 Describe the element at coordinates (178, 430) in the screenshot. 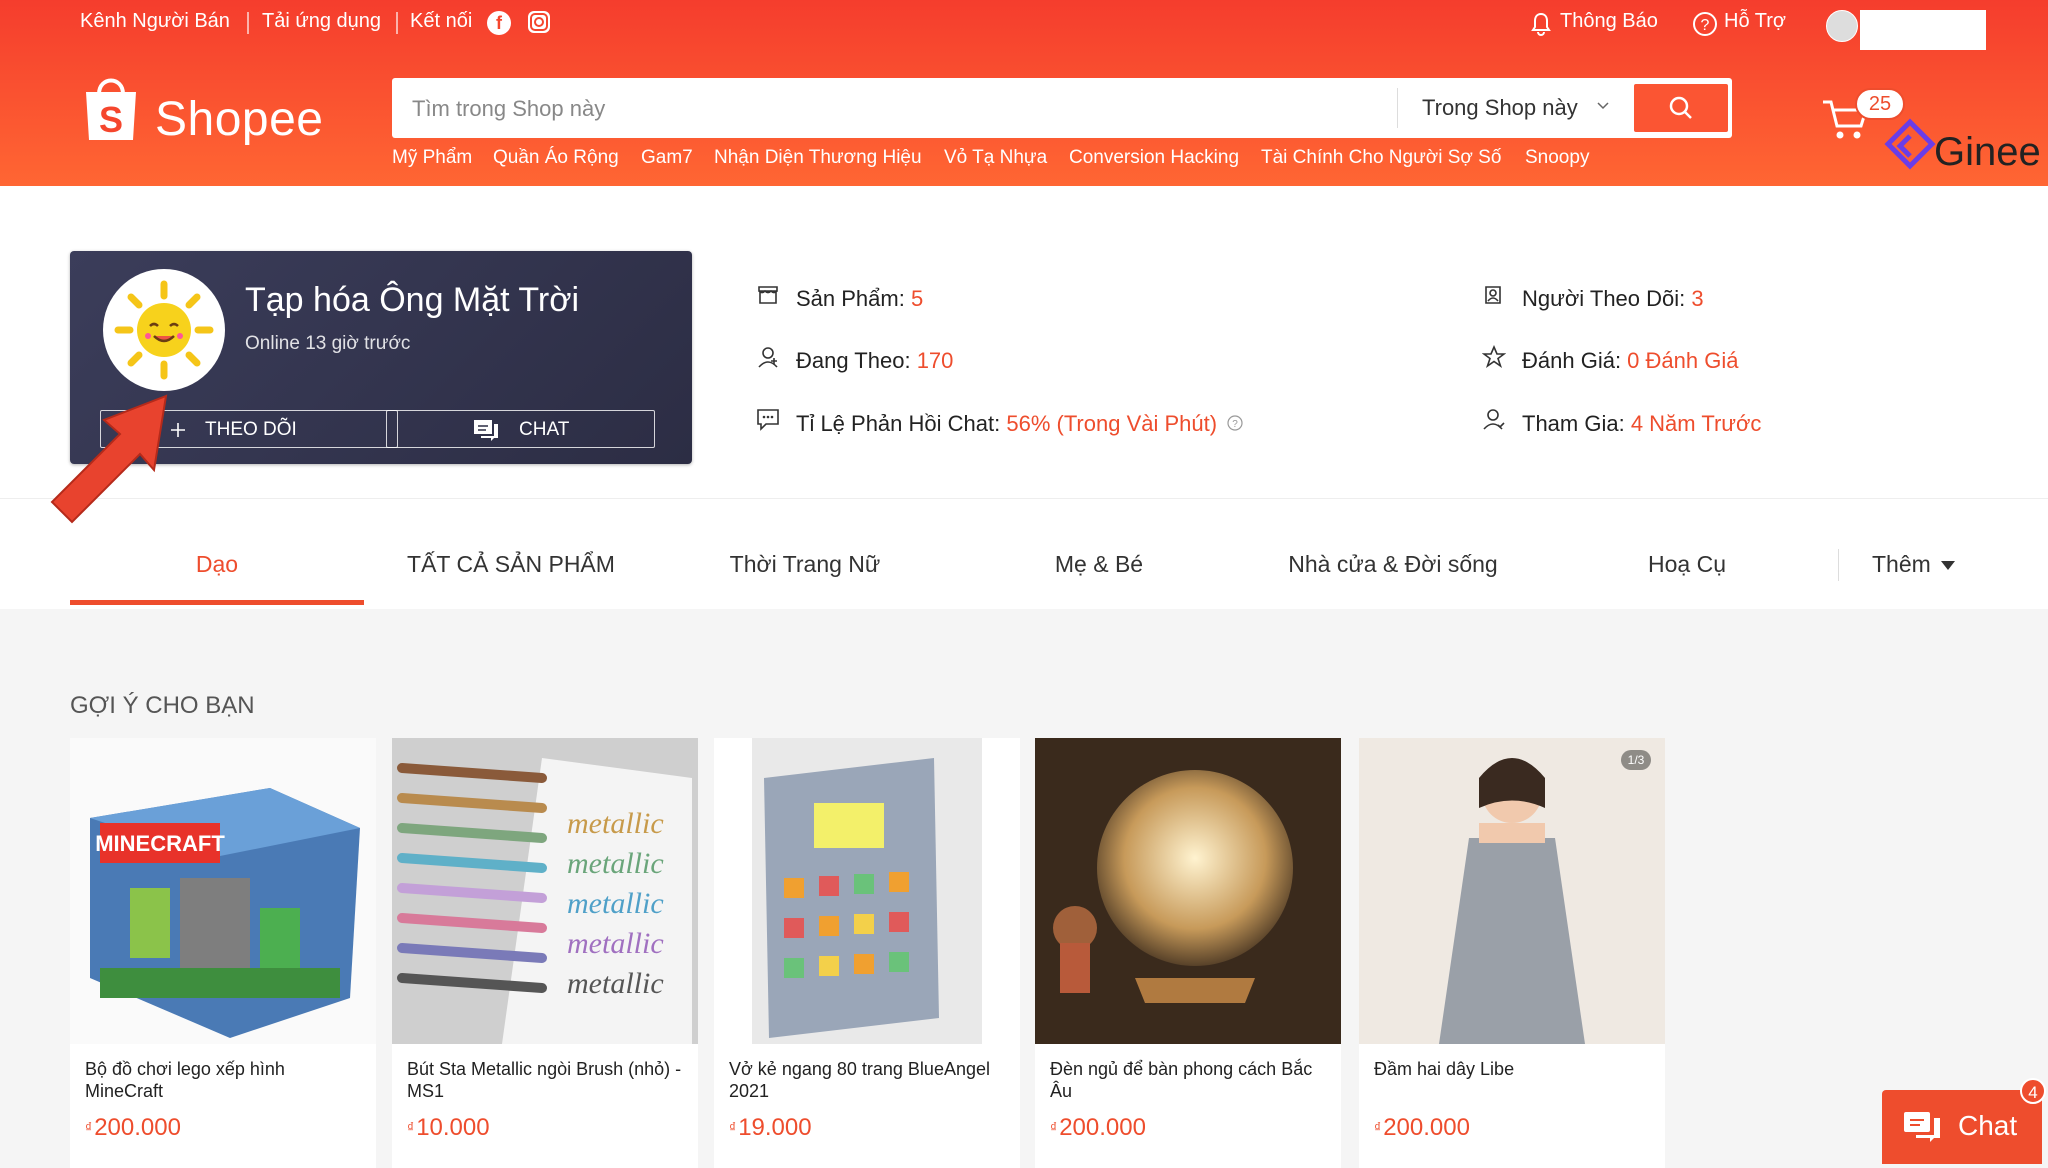

I see `plus-icon` at that location.